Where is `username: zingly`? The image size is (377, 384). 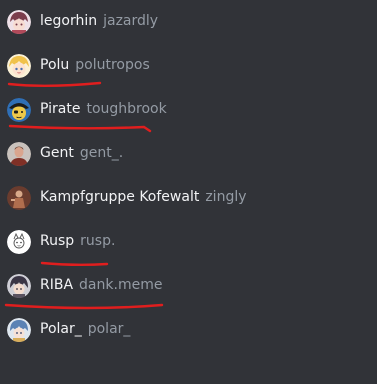
username: zingly is located at coordinates (226, 197).